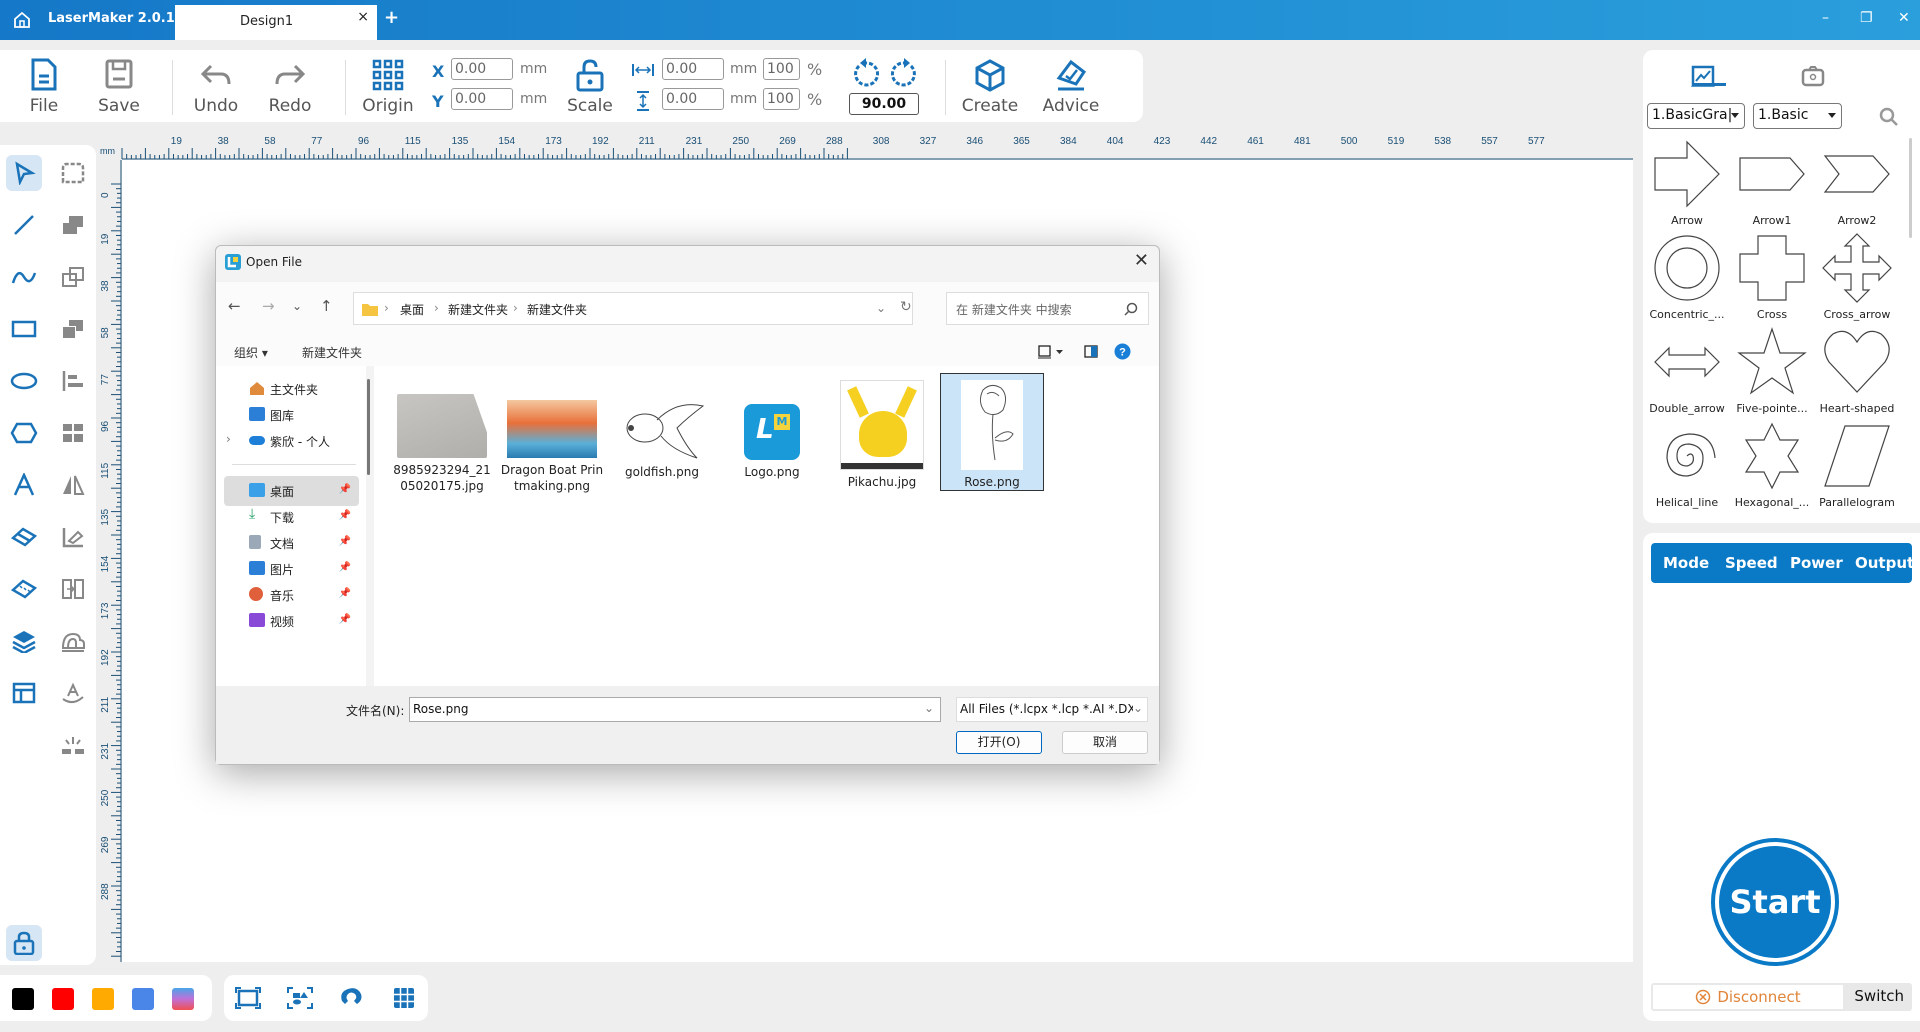 The width and height of the screenshot is (1920, 1032). Describe the element at coordinates (1122, 351) in the screenshot. I see `help-icon: ?` at that location.